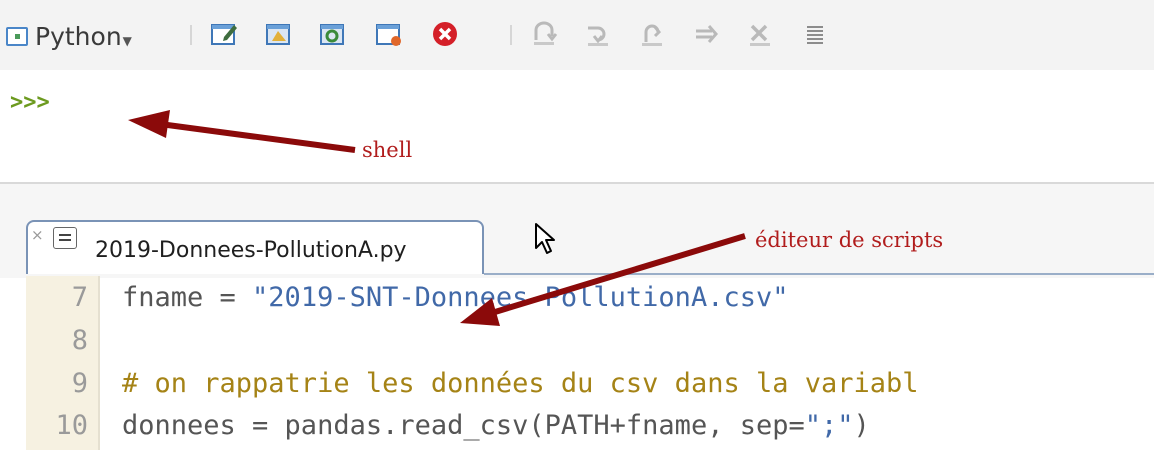 The height and width of the screenshot is (450, 1154). What do you see at coordinates (99, 363) in the screenshot?
I see `gutter-separator` at bounding box center [99, 363].